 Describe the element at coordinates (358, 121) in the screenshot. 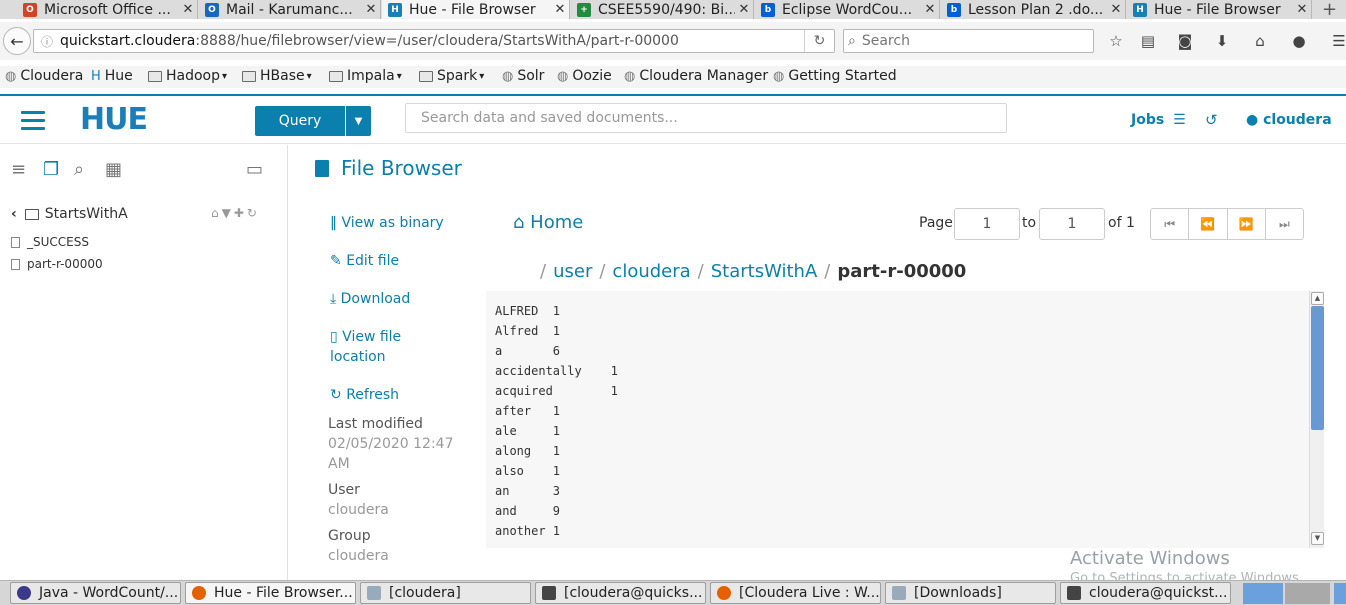

I see `query-dropdown-toggle: ▼` at that location.